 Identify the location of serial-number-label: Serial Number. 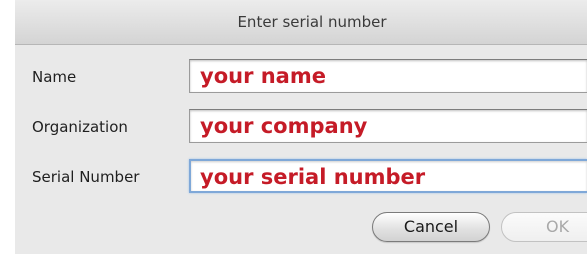
(86, 177).